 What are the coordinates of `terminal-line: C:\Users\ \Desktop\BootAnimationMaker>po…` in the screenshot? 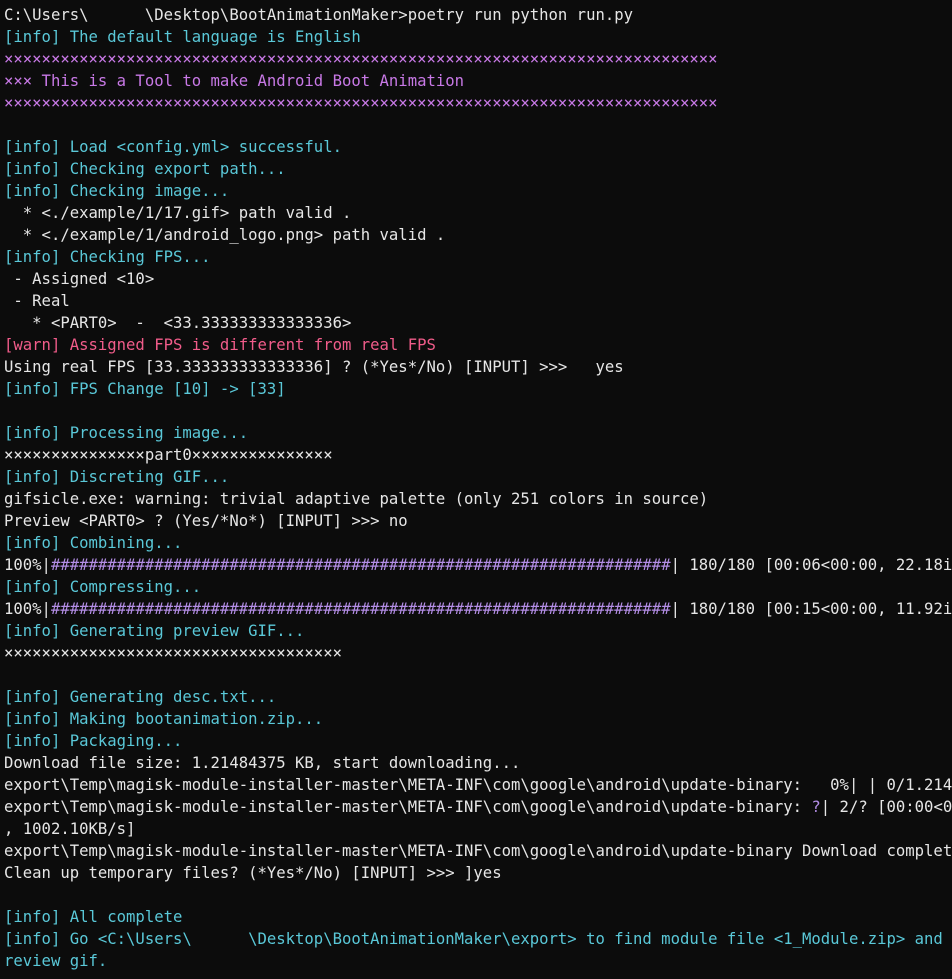 It's located at (478, 15).